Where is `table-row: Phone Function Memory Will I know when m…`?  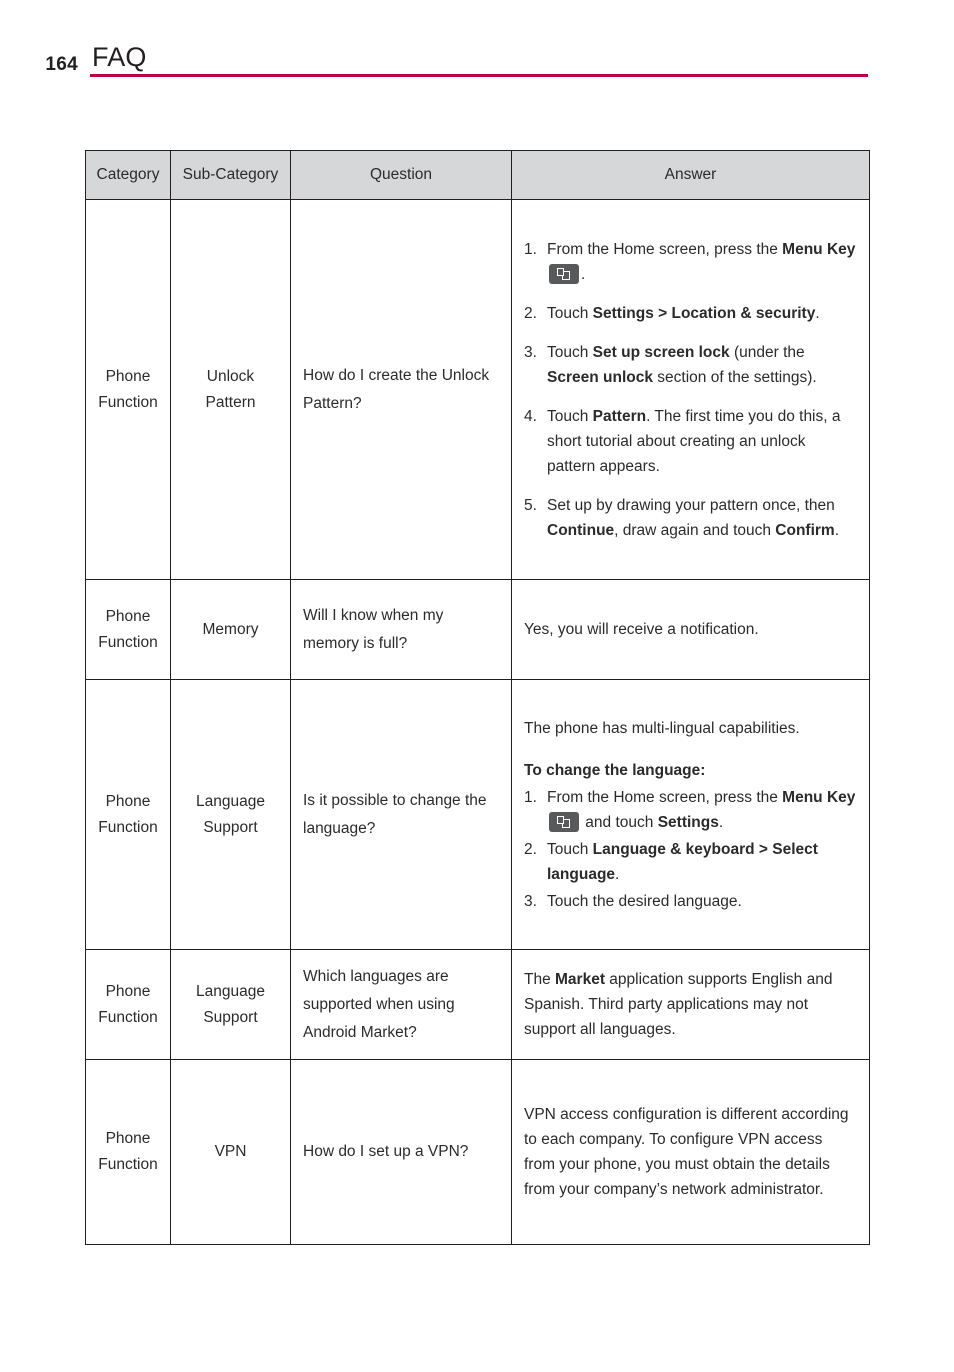 table-row: Phone Function Memory Will I know when m… is located at coordinates (477, 629).